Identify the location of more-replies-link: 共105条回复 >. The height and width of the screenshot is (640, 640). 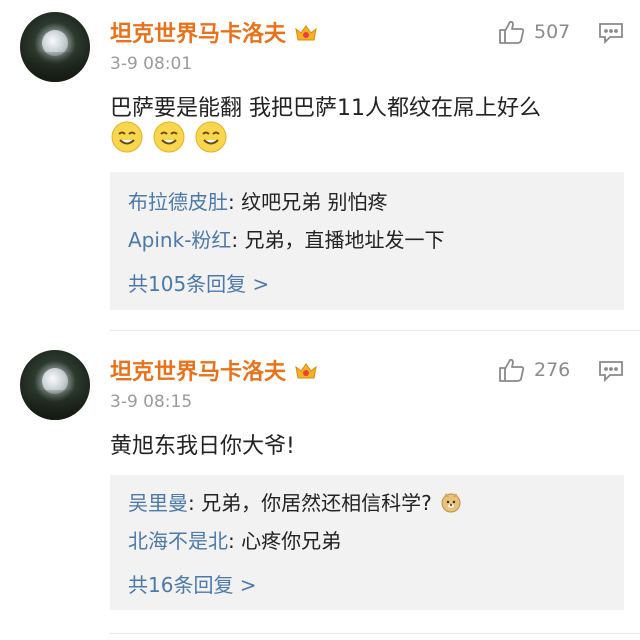
(198, 282).